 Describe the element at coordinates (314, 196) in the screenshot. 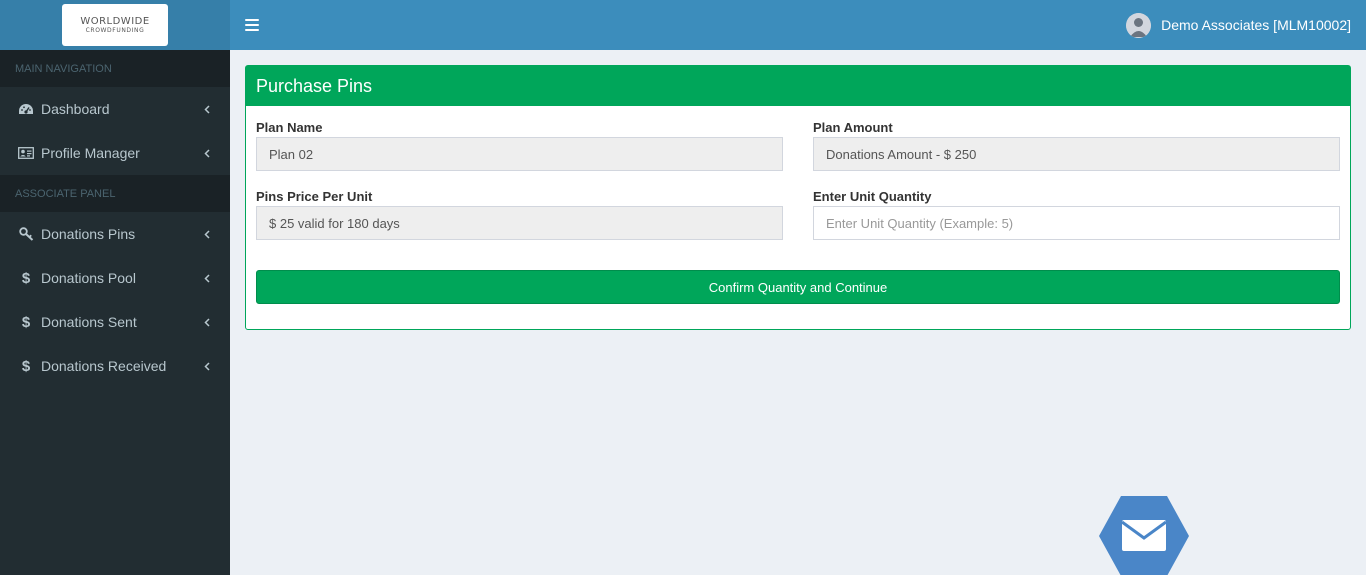

I see `pin-price-label: Pins Price Per Unit` at that location.